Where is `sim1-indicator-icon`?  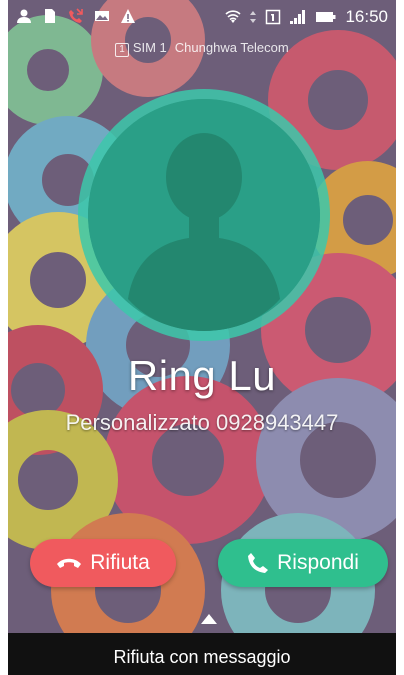
sim1-indicator-icon is located at coordinates (273, 17).